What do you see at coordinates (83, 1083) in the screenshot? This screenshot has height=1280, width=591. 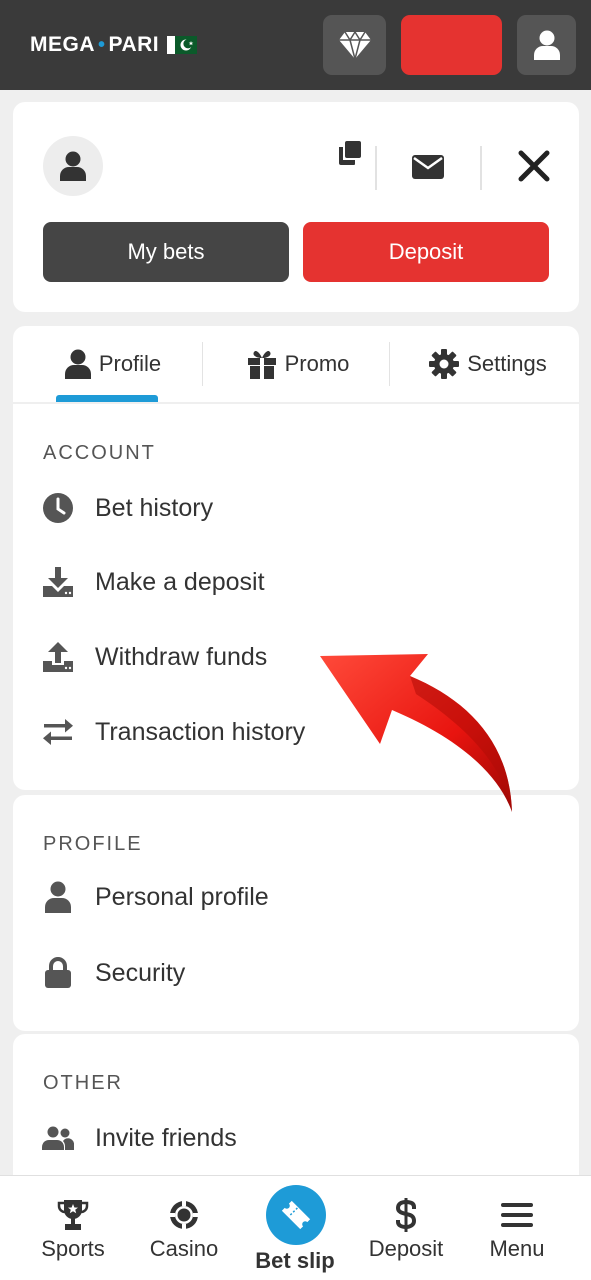 I see `section-title: OTHER` at bounding box center [83, 1083].